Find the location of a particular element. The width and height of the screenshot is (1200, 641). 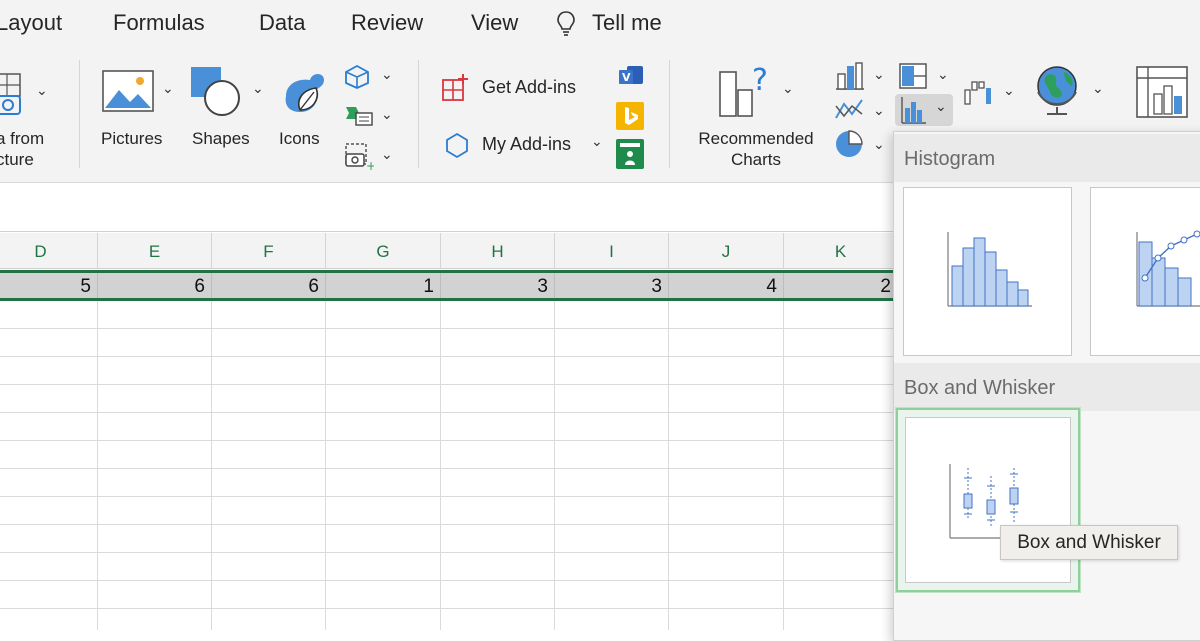

column-chart-icon is located at coordinates (850, 78).